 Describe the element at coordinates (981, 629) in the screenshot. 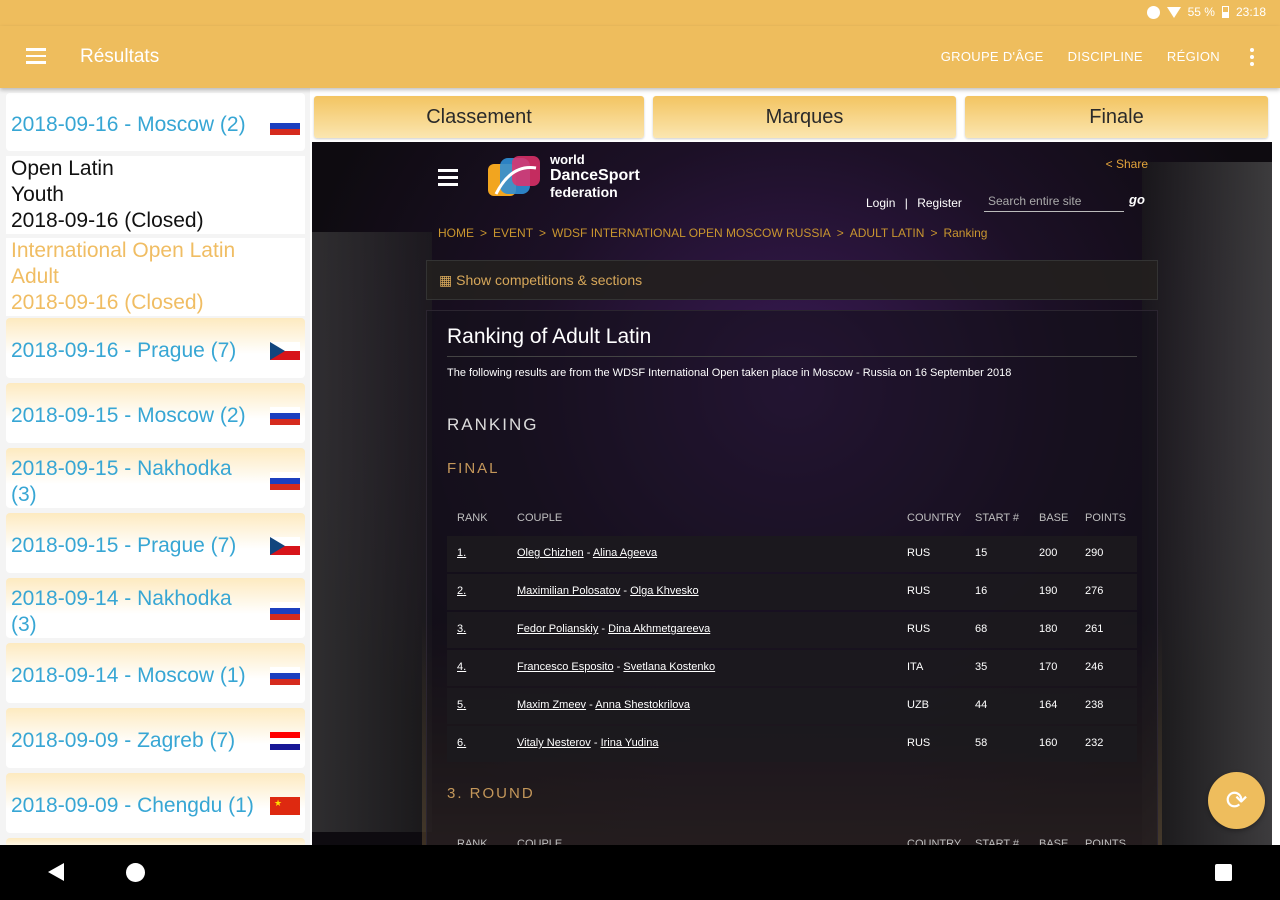

I see `start-cell: 68` at that location.